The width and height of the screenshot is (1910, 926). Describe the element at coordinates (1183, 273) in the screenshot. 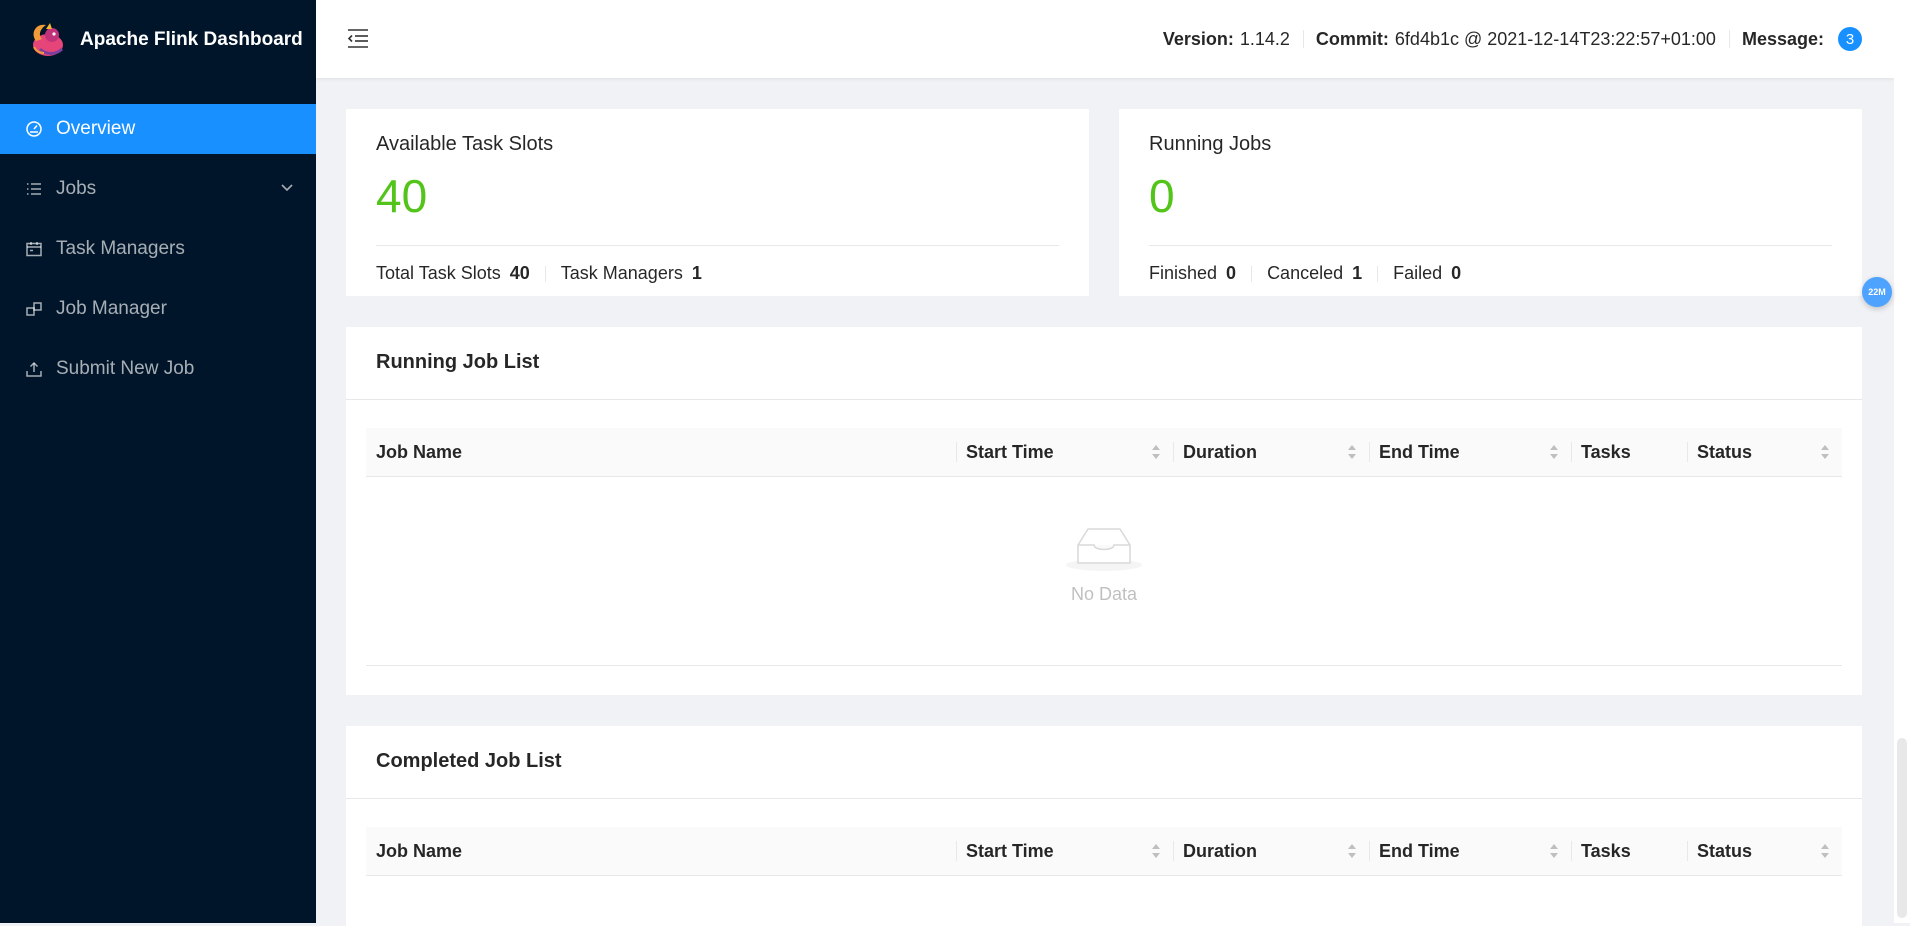

I see `finished-label: Finished` at that location.